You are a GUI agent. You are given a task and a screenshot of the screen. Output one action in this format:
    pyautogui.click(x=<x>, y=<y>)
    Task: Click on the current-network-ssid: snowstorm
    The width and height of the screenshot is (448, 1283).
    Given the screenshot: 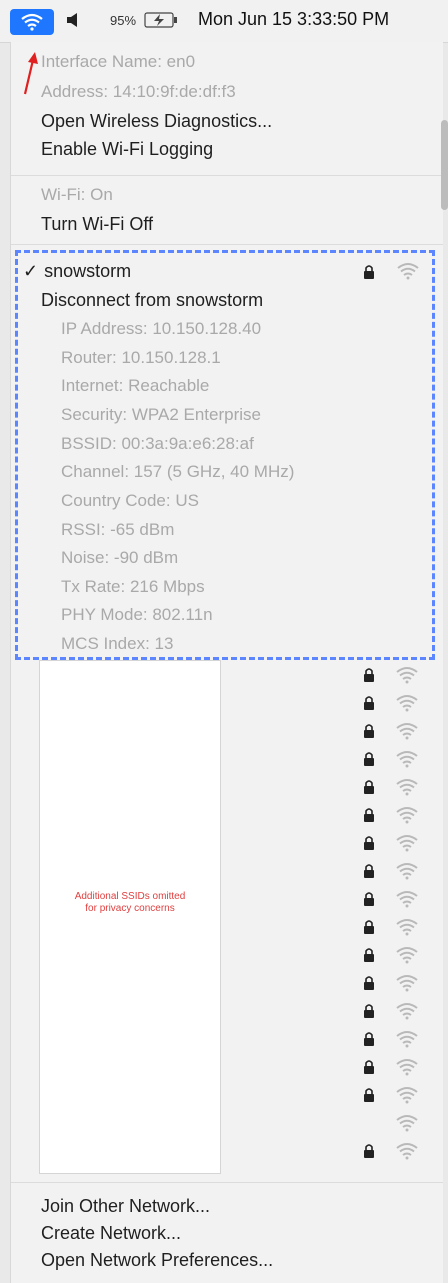 What is the action you would take?
    pyautogui.click(x=88, y=271)
    